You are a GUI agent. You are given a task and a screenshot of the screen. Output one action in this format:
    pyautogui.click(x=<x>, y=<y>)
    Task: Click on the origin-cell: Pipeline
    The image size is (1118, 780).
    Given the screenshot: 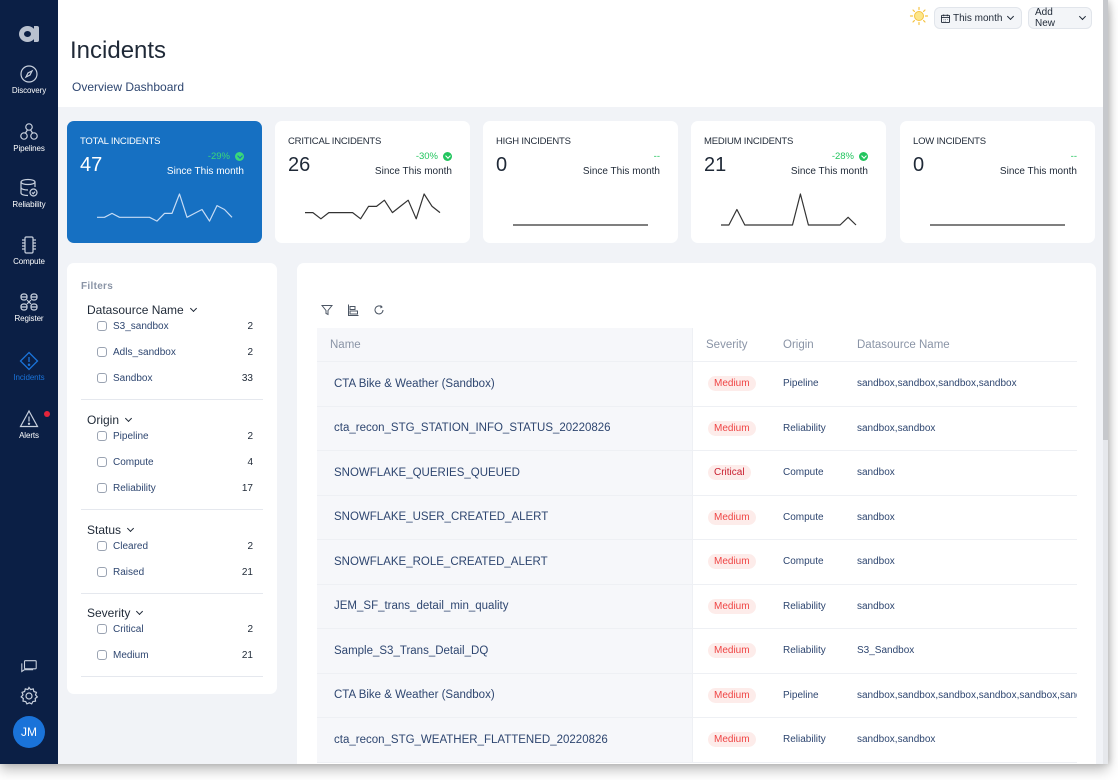 What is the action you would take?
    pyautogui.click(x=801, y=384)
    